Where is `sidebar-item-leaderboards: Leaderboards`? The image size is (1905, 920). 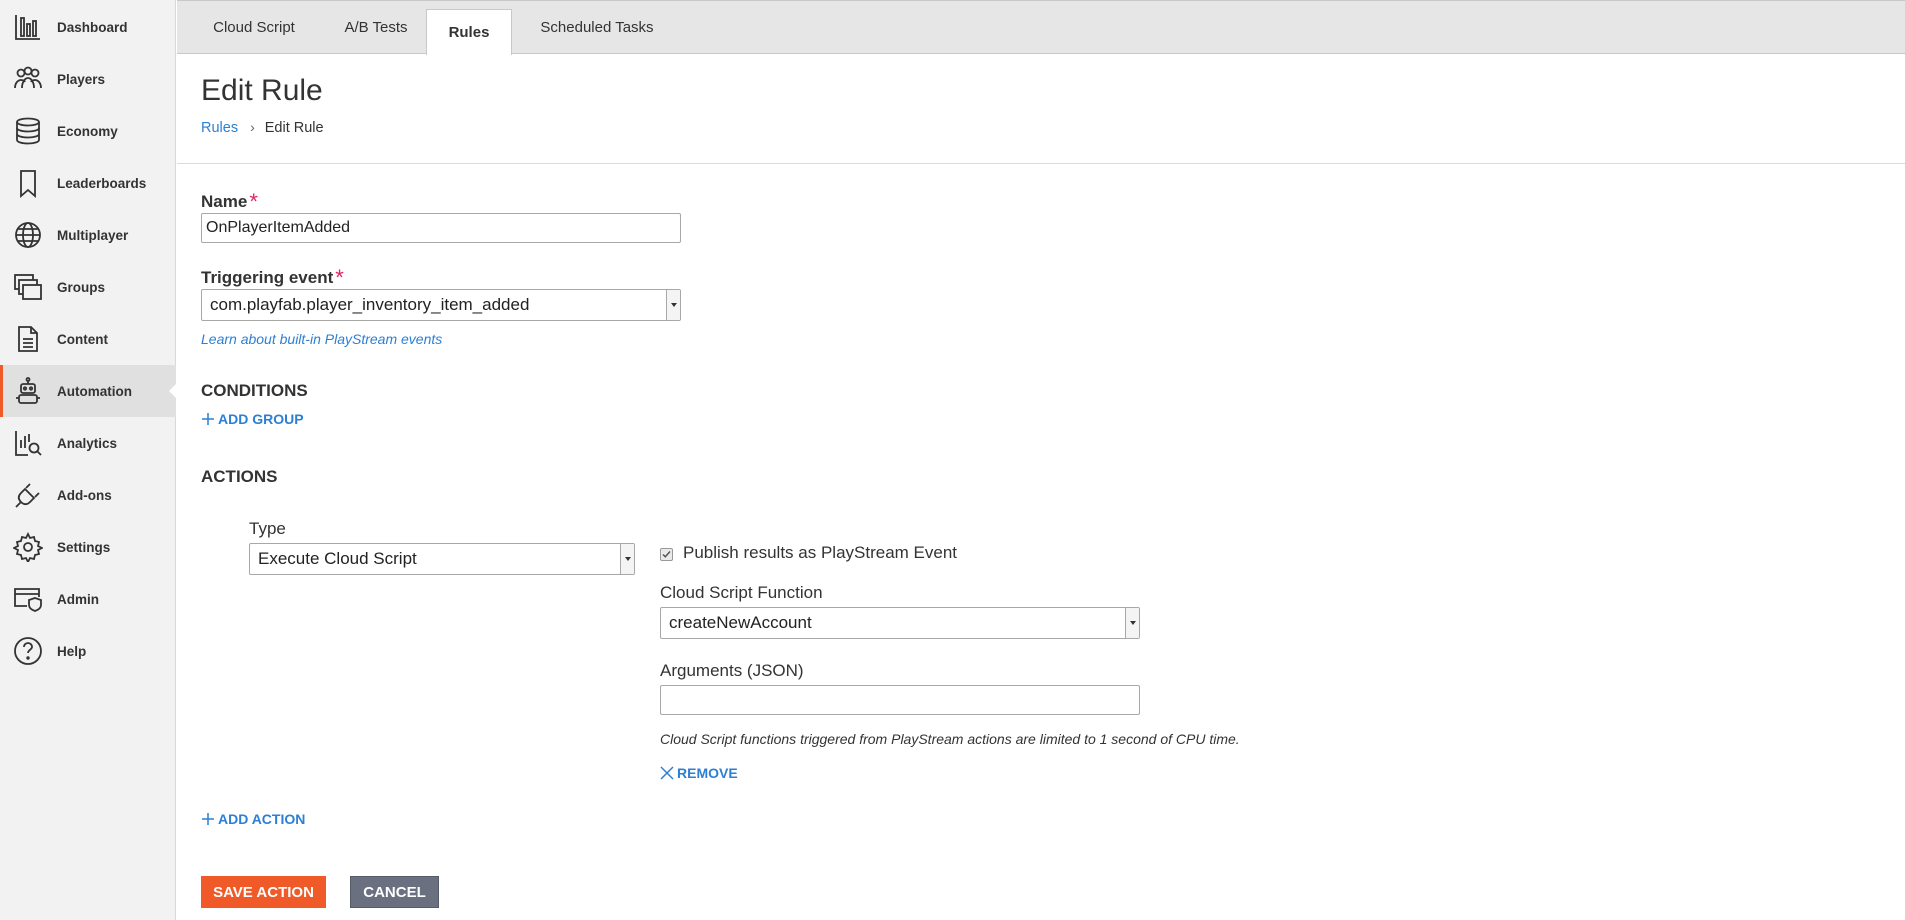
sidebar-item-leaderboards: Leaderboards is located at coordinates (88, 183).